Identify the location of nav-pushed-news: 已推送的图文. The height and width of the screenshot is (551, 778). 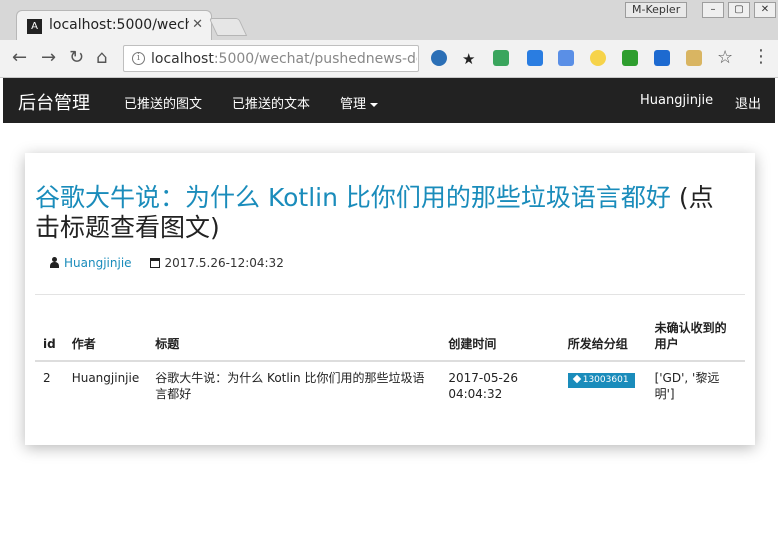
(163, 102).